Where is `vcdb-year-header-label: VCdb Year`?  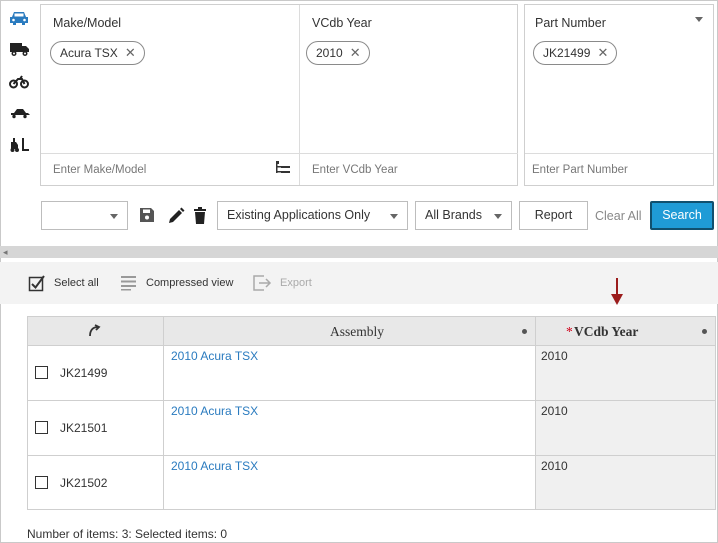 vcdb-year-header-label: VCdb Year is located at coordinates (606, 331).